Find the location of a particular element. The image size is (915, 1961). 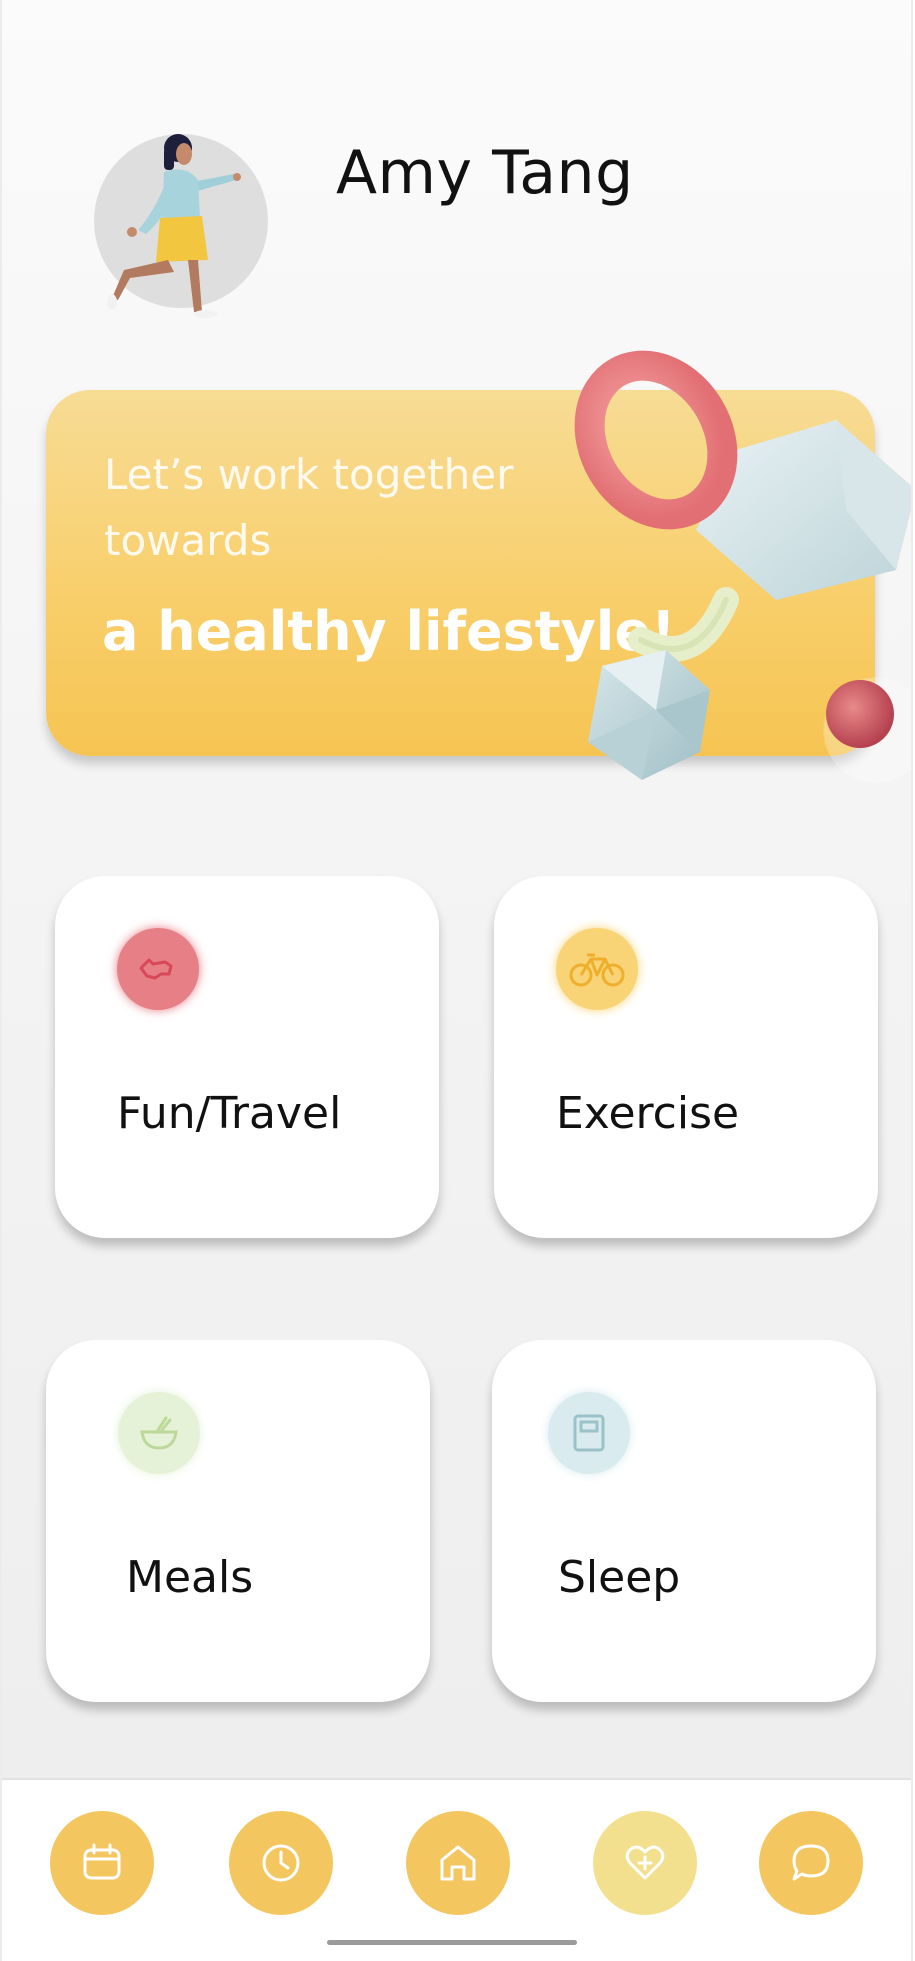

category-card-exercise: Exercise is located at coordinates (686, 1057).